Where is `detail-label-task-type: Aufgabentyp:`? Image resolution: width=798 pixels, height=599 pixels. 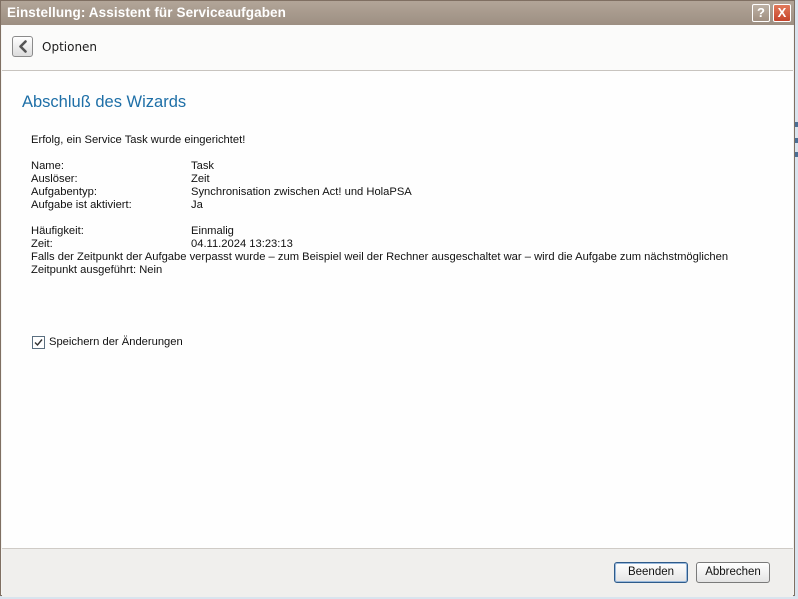
detail-label-task-type: Aufgabentyp: is located at coordinates (64, 192).